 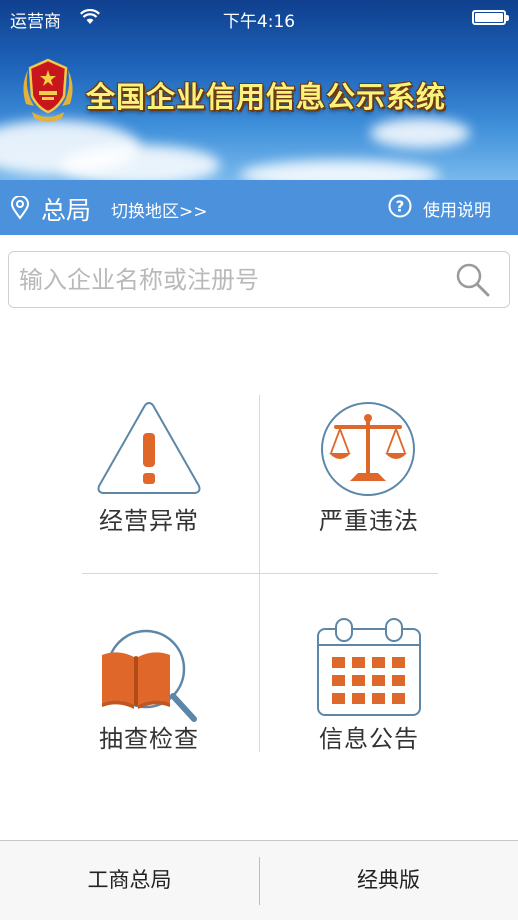 What do you see at coordinates (260, 573) in the screenshot?
I see `grid-divider-horizontal` at bounding box center [260, 573].